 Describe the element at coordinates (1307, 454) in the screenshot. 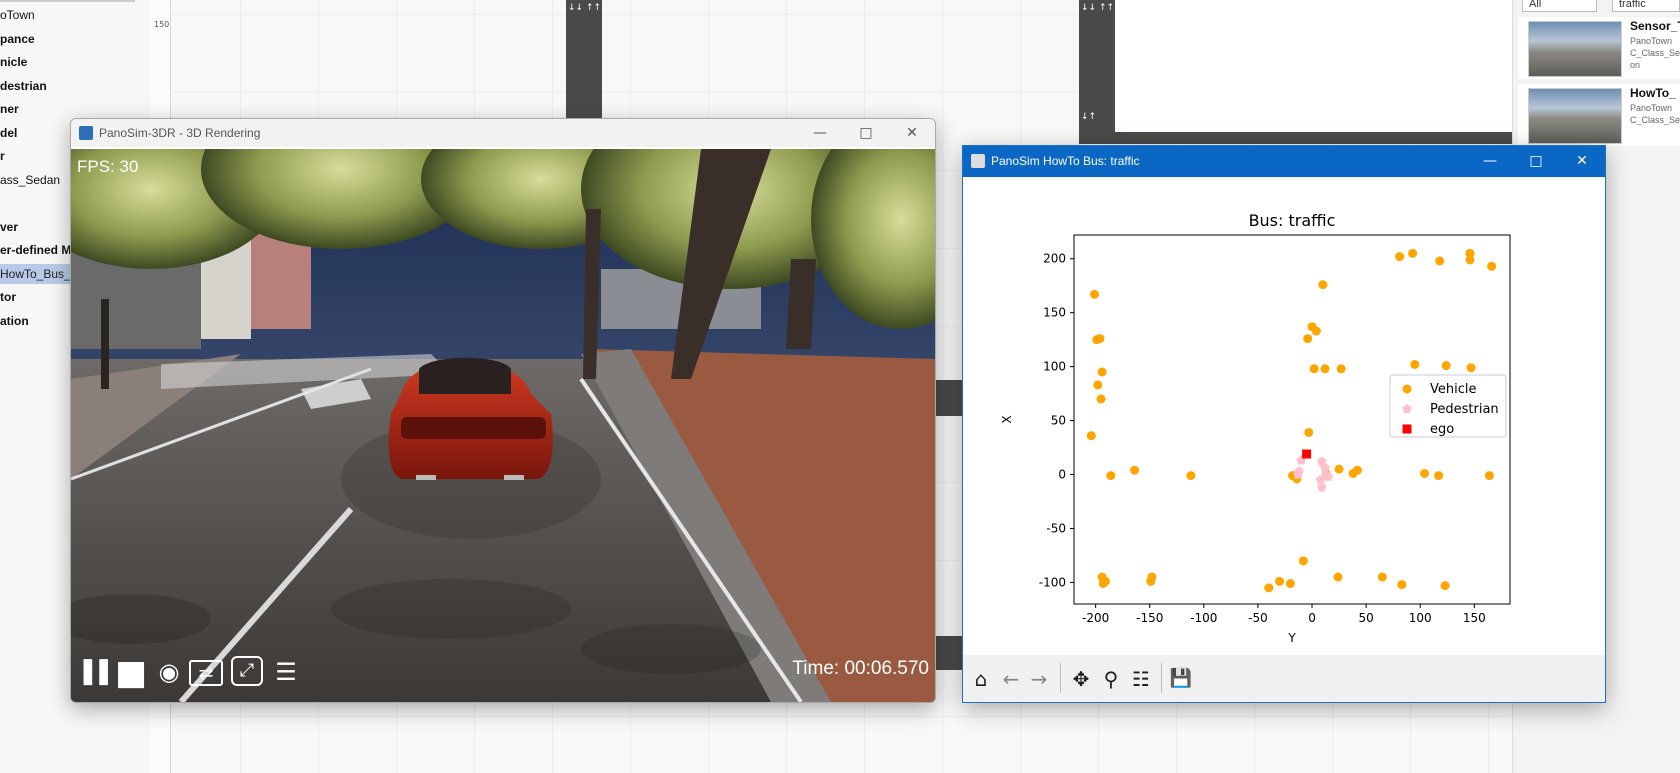

I see `ego-point` at that location.